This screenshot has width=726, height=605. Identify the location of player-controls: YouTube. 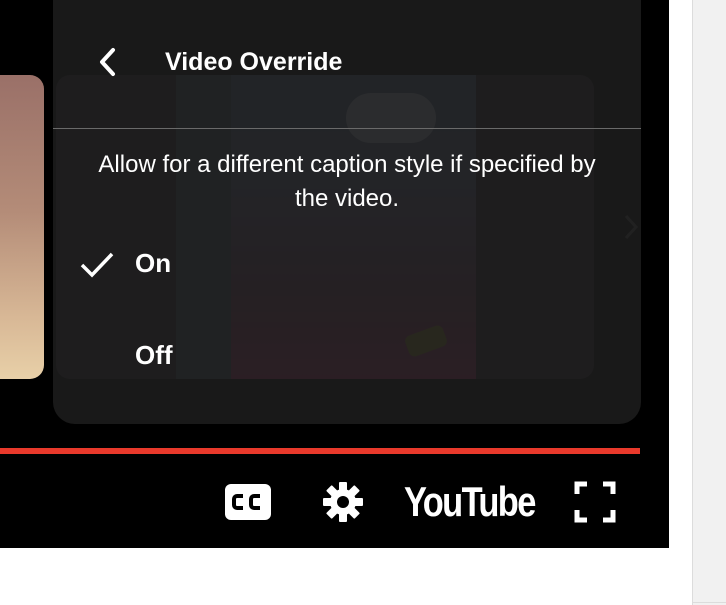
(334, 502).